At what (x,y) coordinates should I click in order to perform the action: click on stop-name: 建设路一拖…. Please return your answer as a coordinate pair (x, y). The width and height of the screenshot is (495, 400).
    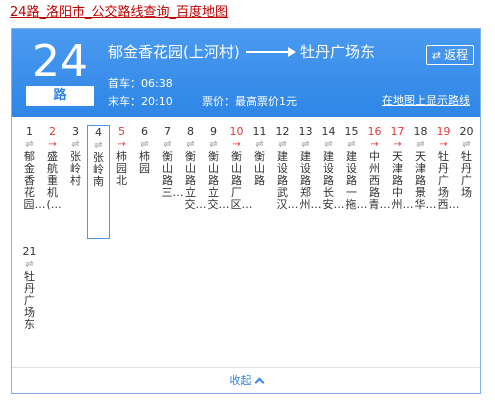
    Looking at the image, I should click on (356, 180).